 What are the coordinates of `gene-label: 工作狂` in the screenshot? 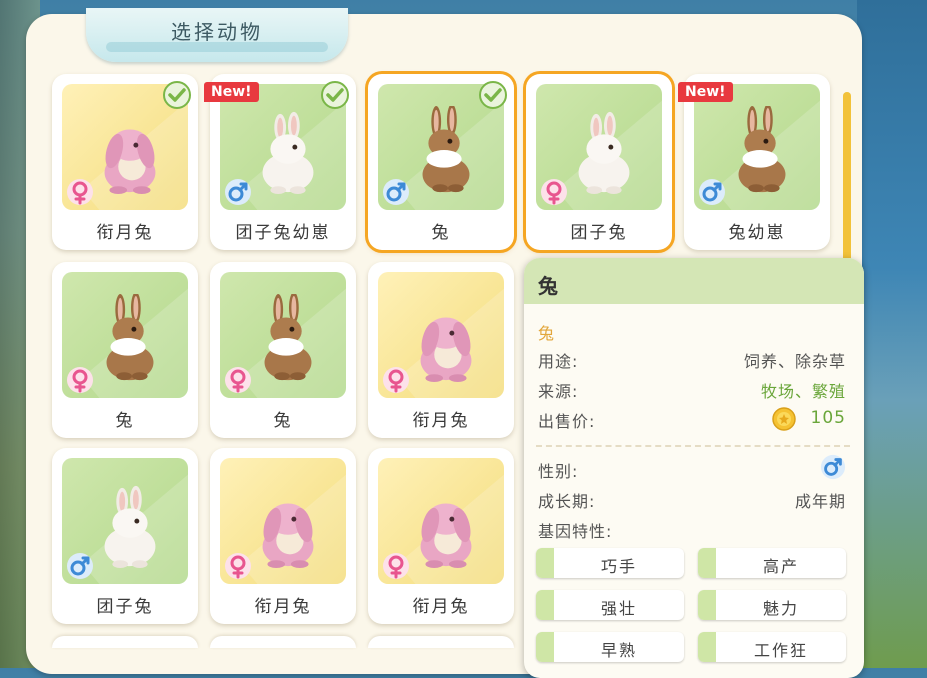 It's located at (780, 650).